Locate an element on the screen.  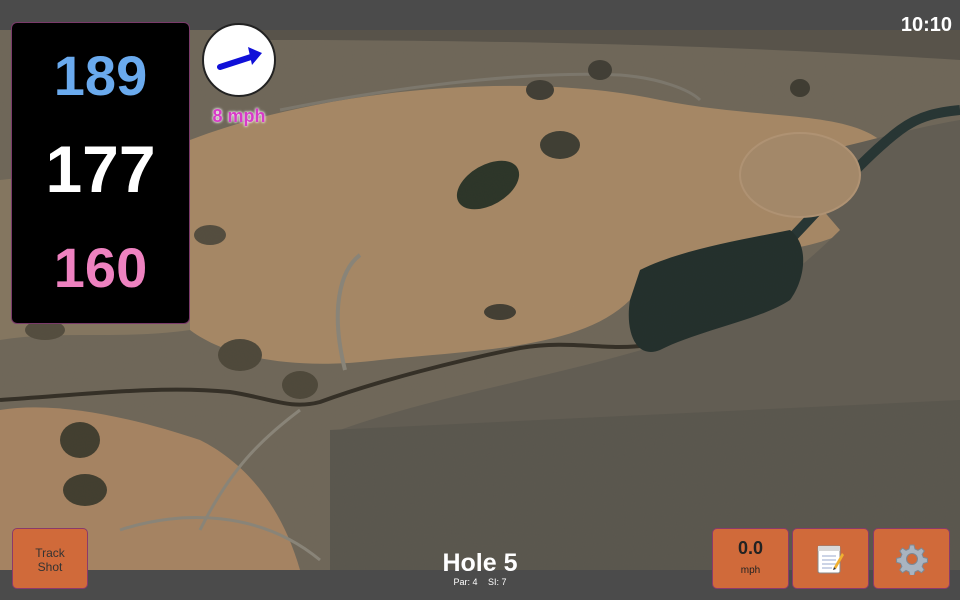
notes-button is located at coordinates (830, 558).